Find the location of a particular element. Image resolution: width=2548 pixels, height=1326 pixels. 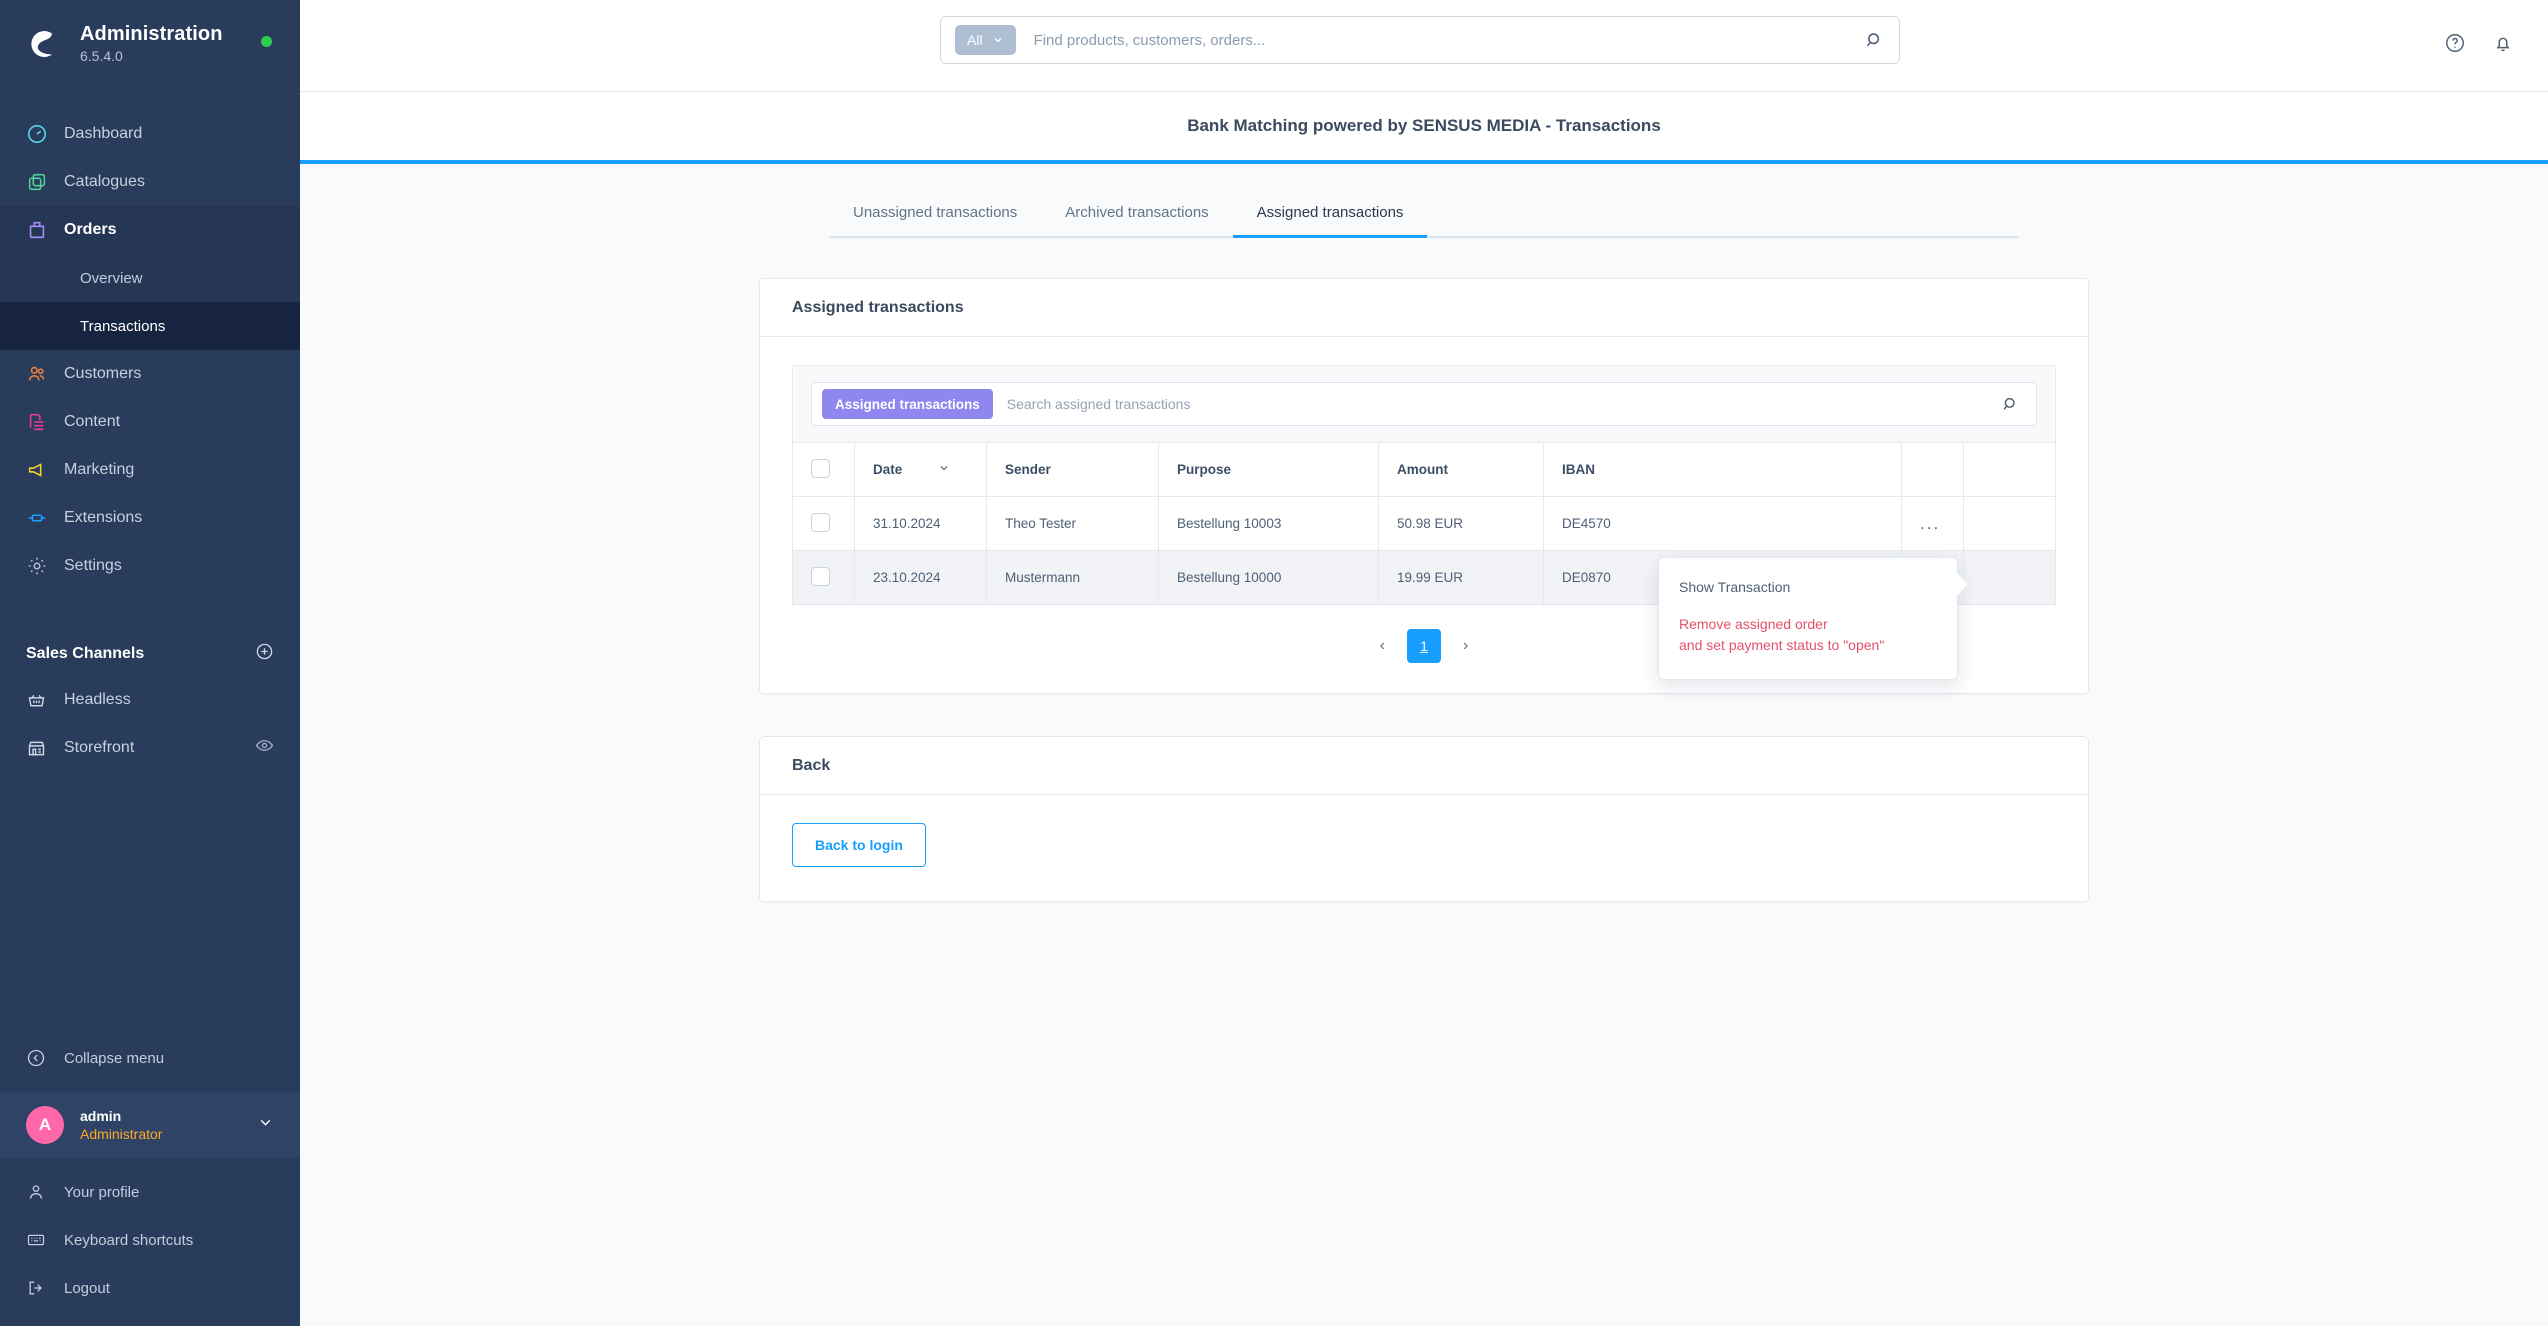

column-header-sender: Sender is located at coordinates (1072, 469).